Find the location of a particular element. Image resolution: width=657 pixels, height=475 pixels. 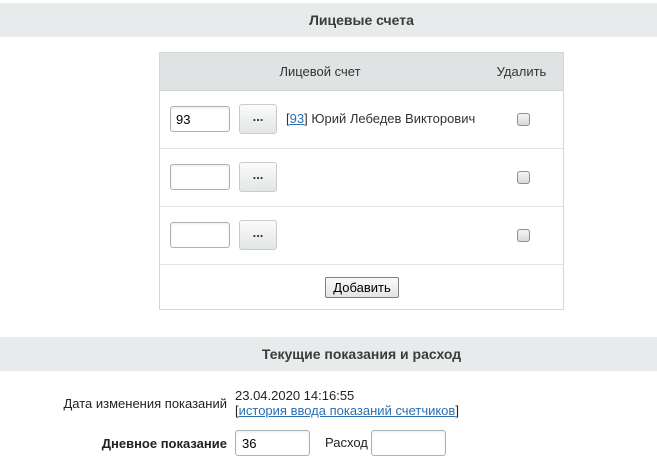

column-header-account: Лицевой счет is located at coordinates (320, 71).